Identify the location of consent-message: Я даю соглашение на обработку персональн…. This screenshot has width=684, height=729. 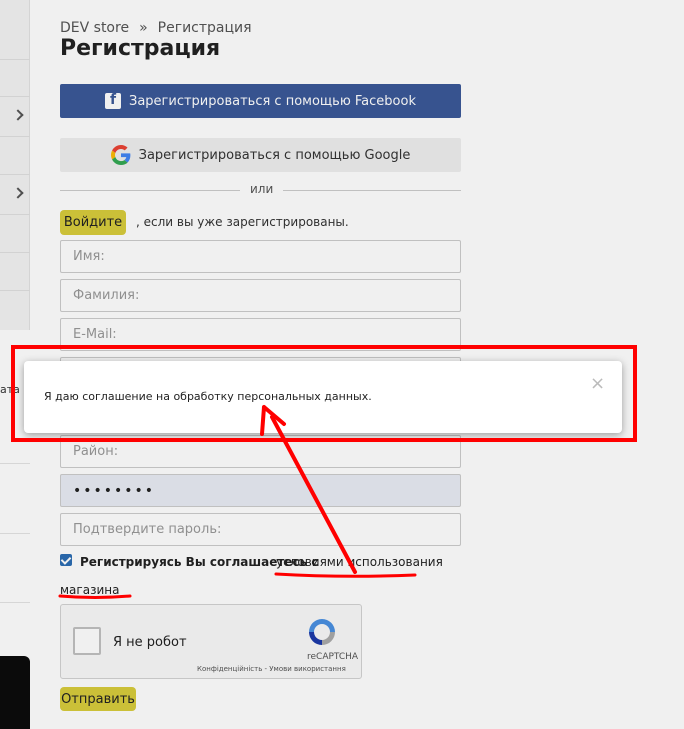
(208, 396).